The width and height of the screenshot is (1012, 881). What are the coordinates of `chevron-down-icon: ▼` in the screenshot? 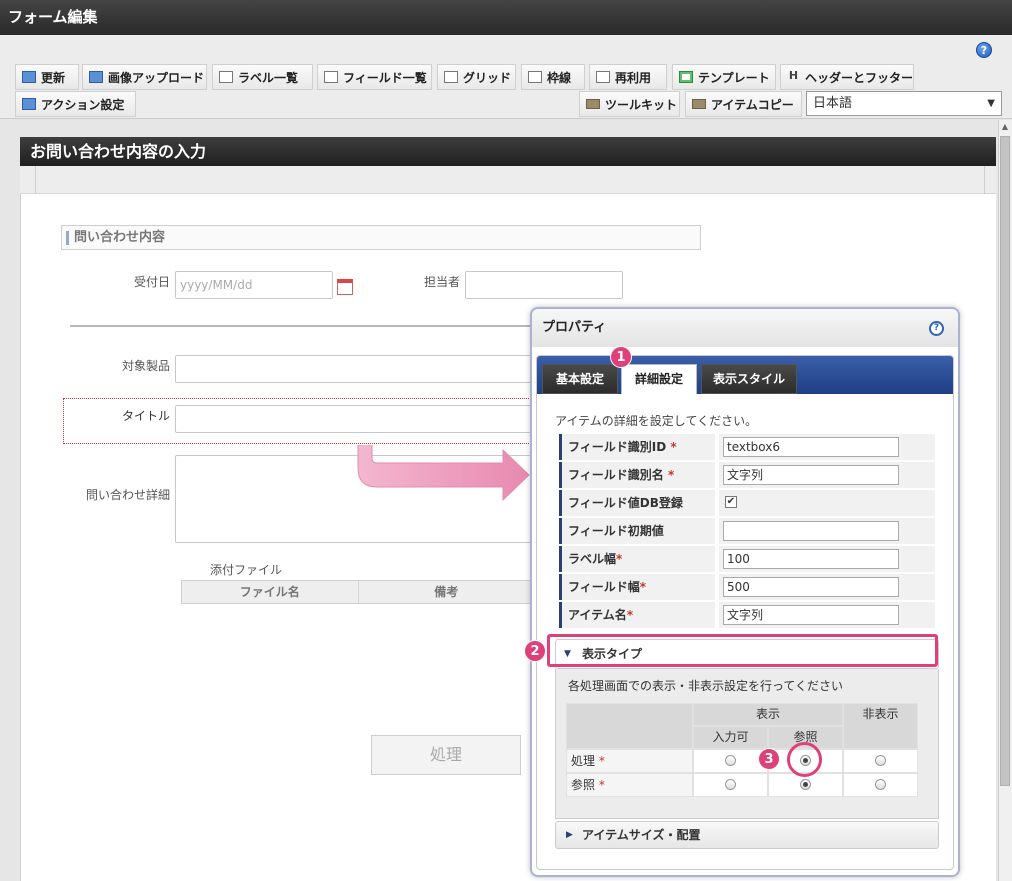 It's located at (991, 103).